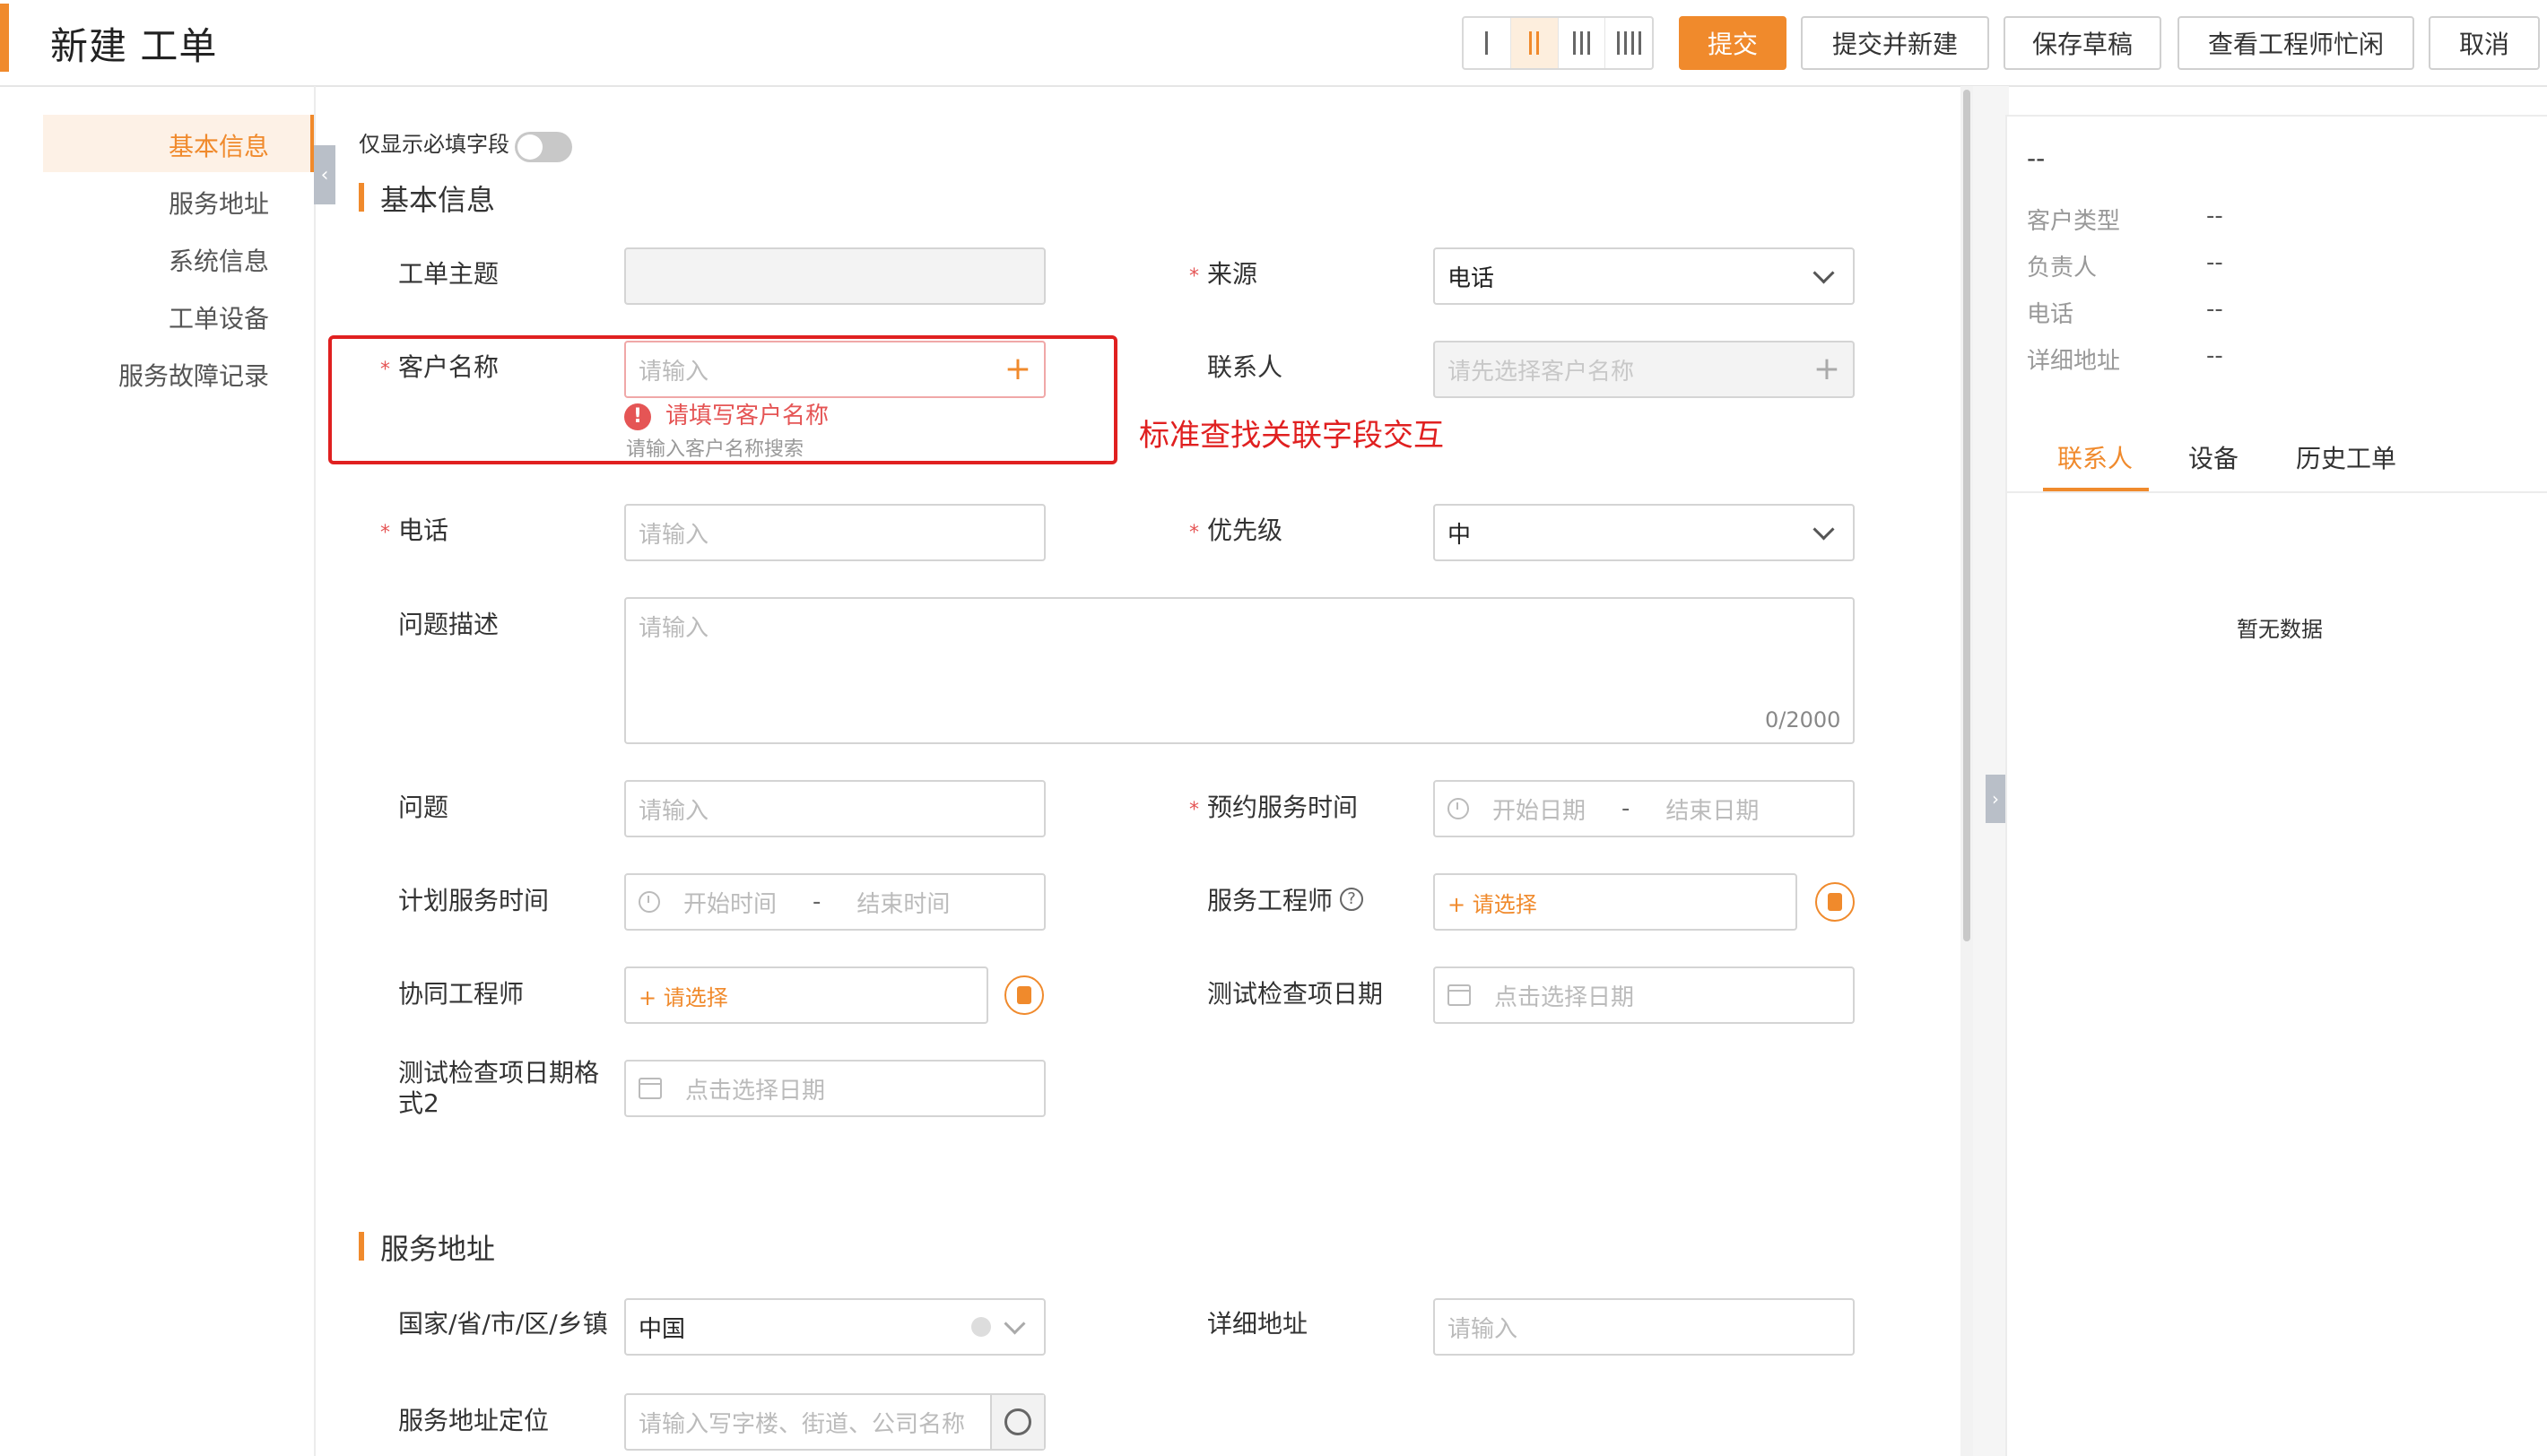 This screenshot has width=2547, height=1456. I want to click on form-scrollbar-thumb, so click(1967, 515).